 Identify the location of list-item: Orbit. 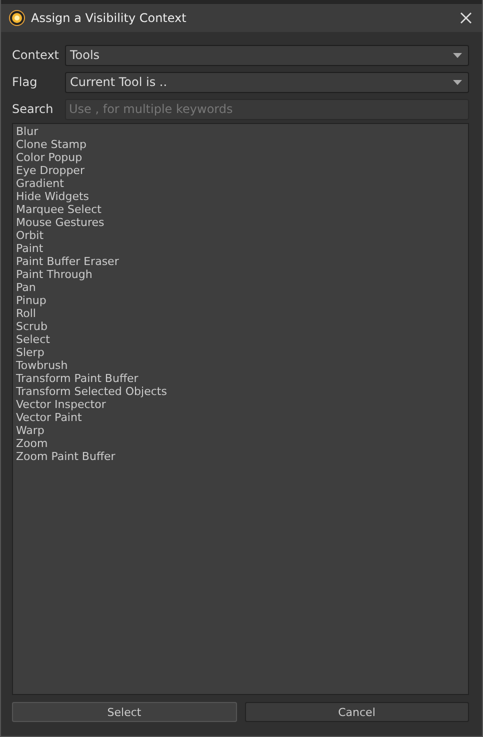
(240, 235).